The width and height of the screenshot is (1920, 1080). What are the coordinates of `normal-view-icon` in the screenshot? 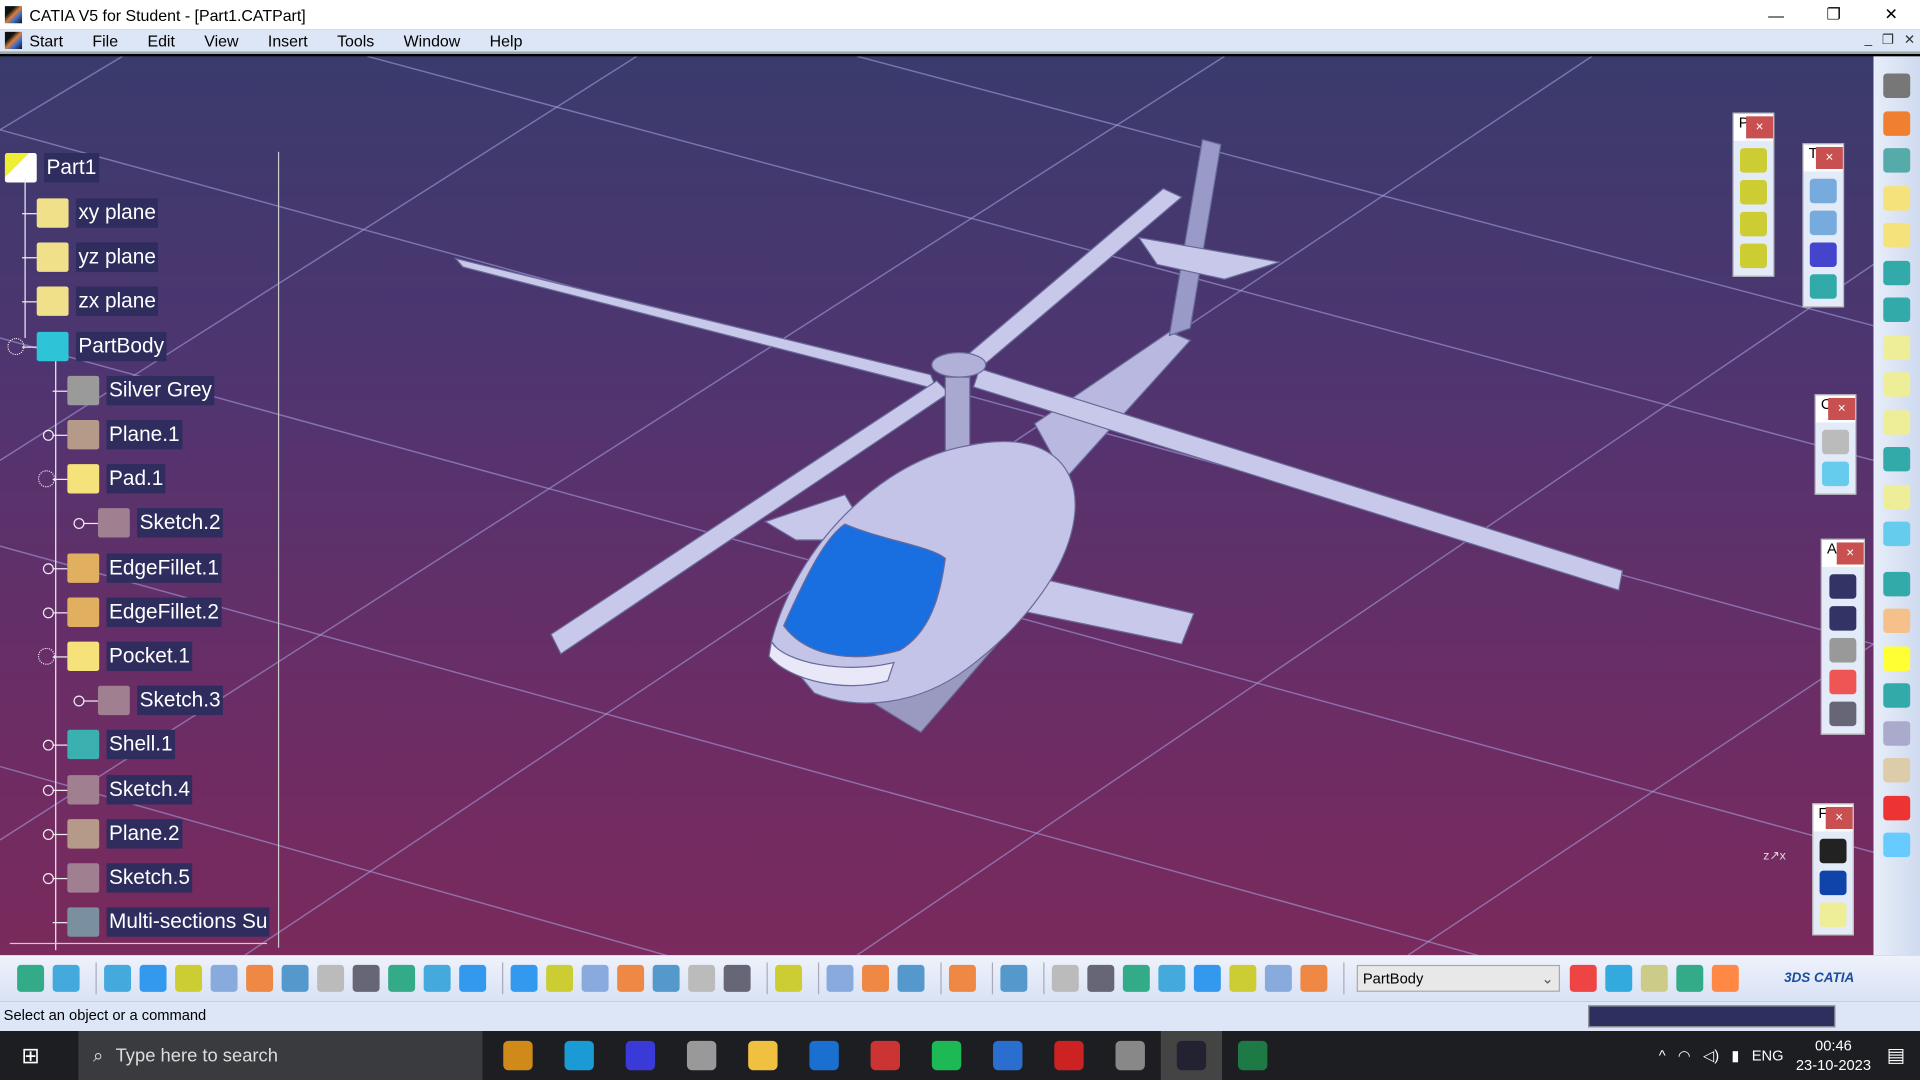 It's located at (331, 978).